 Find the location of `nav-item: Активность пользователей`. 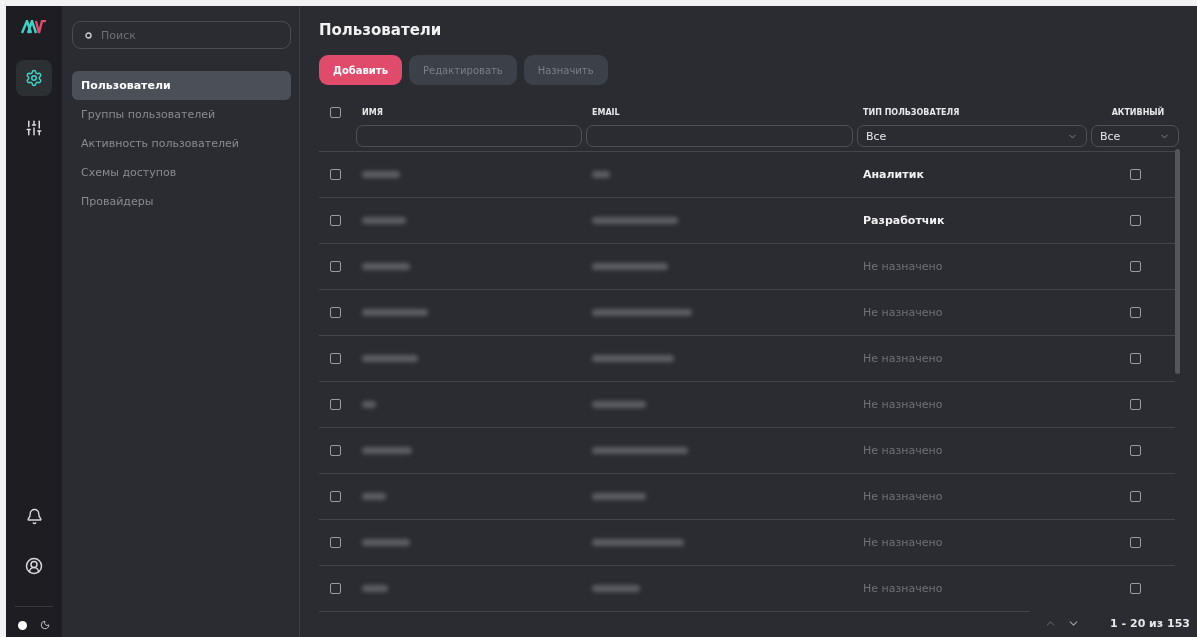

nav-item: Активность пользователей is located at coordinates (181, 143).